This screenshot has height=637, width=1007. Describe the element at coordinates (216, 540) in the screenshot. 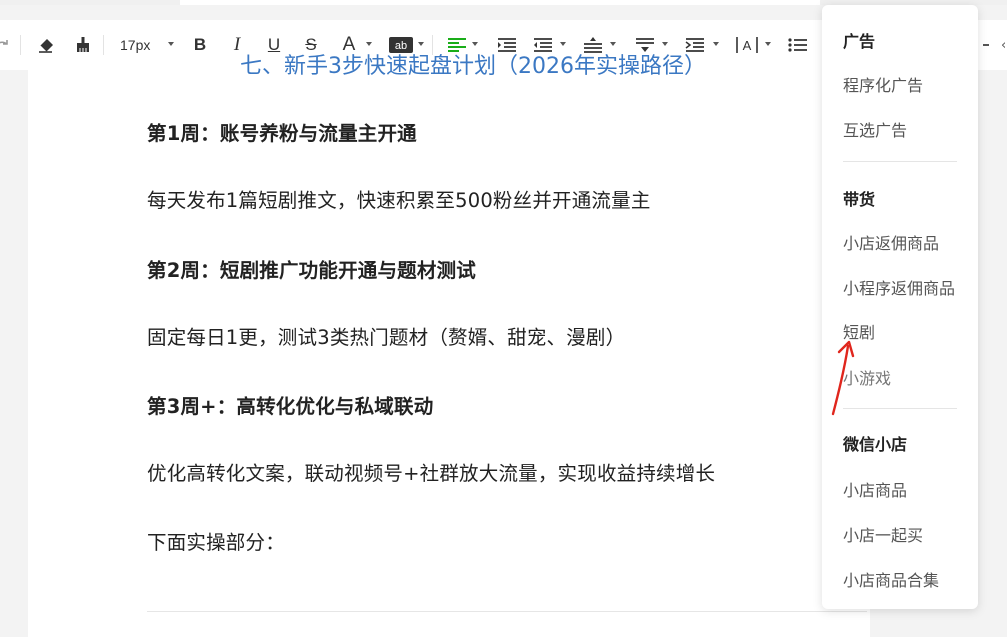

I see `paragraph: 下面实操部分：` at that location.